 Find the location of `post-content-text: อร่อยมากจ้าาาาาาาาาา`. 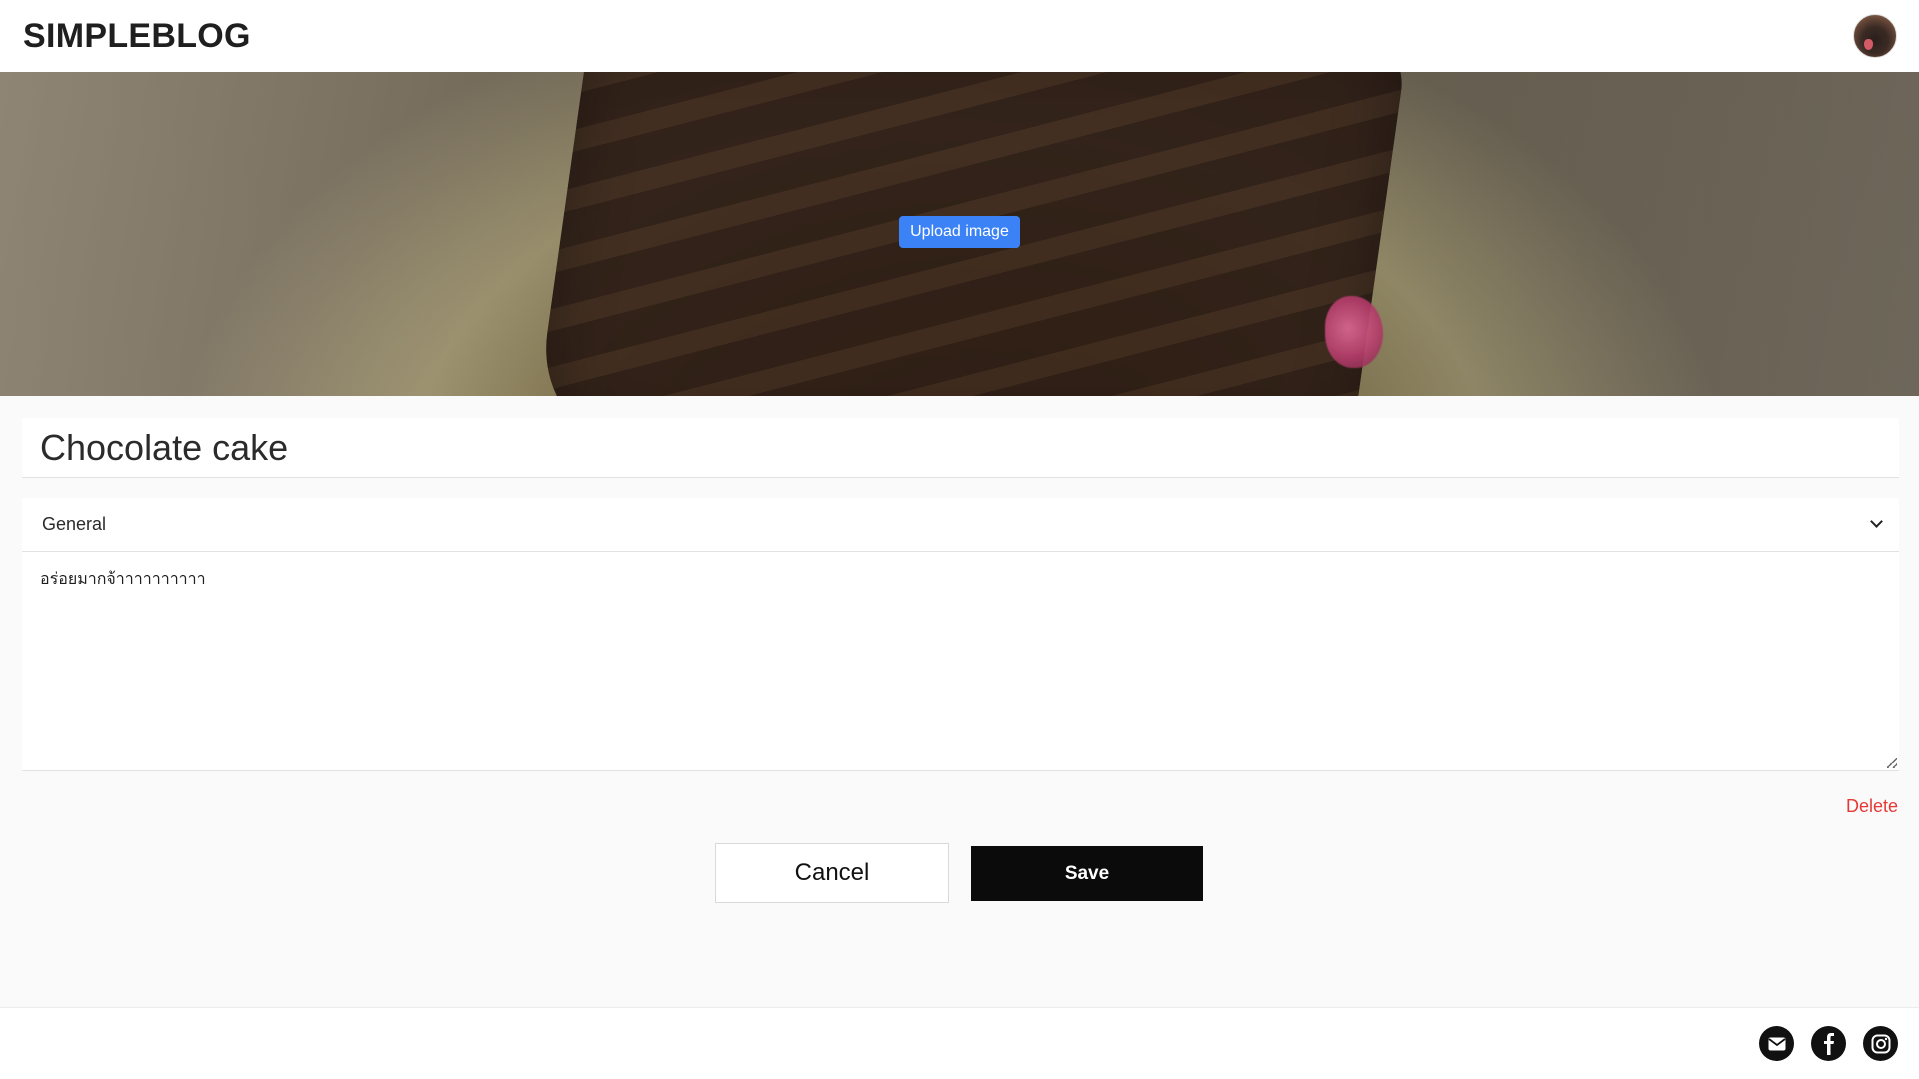

post-content-text: อร่อยมากจ้าาาาาาาาาา is located at coordinates (123, 578).